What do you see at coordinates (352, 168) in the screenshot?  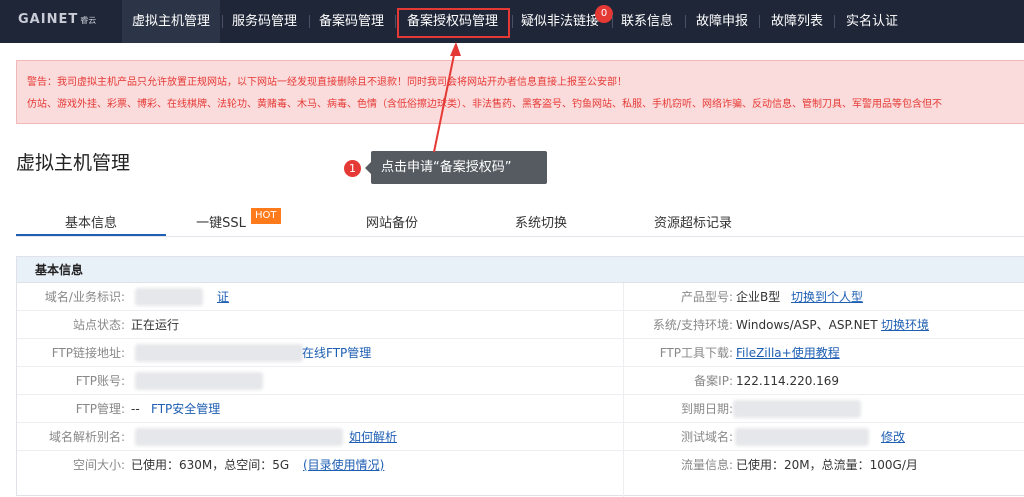 I see `step-number-badge: 1` at bounding box center [352, 168].